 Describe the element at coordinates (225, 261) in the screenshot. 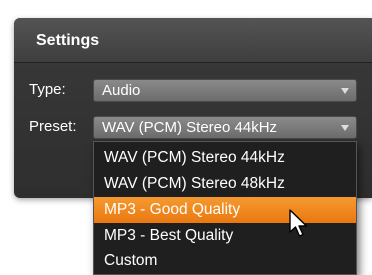

I see `preset-option: Custom` at that location.